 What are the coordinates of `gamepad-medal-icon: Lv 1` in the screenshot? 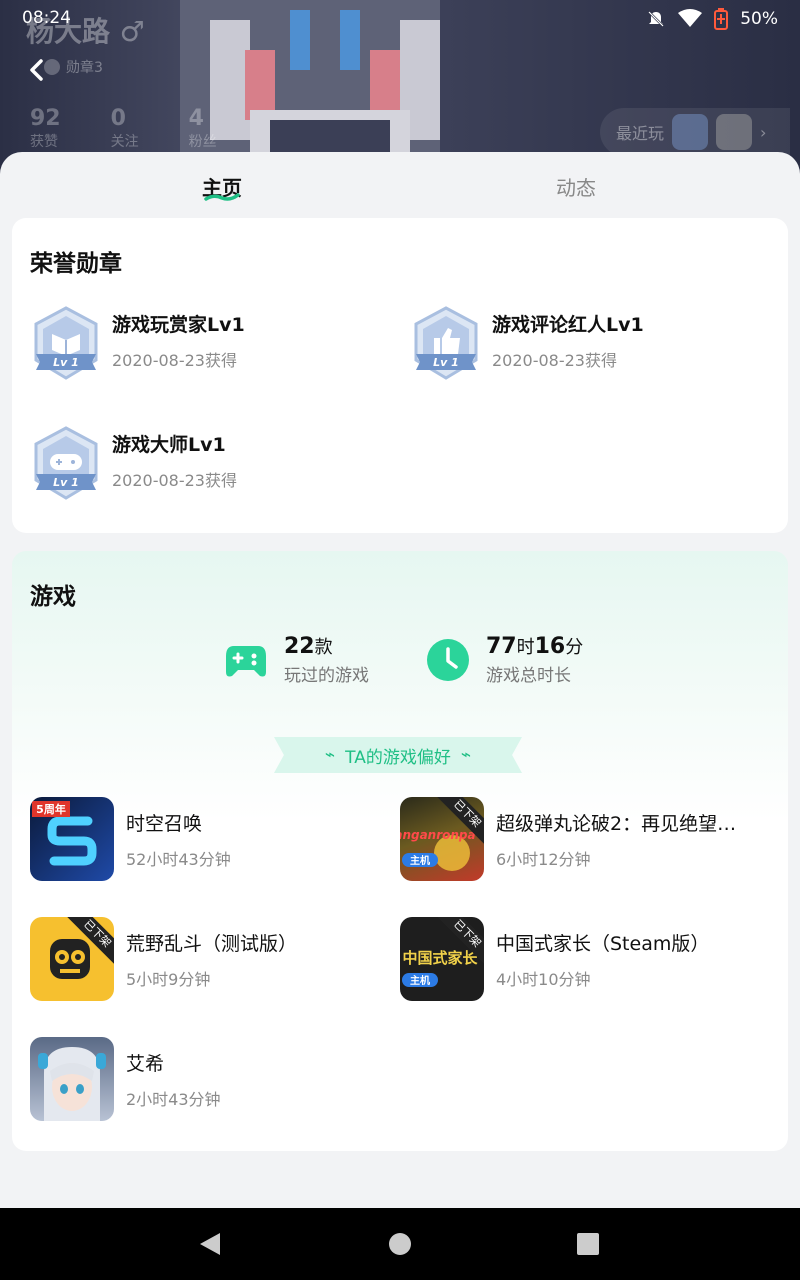 It's located at (66, 463).